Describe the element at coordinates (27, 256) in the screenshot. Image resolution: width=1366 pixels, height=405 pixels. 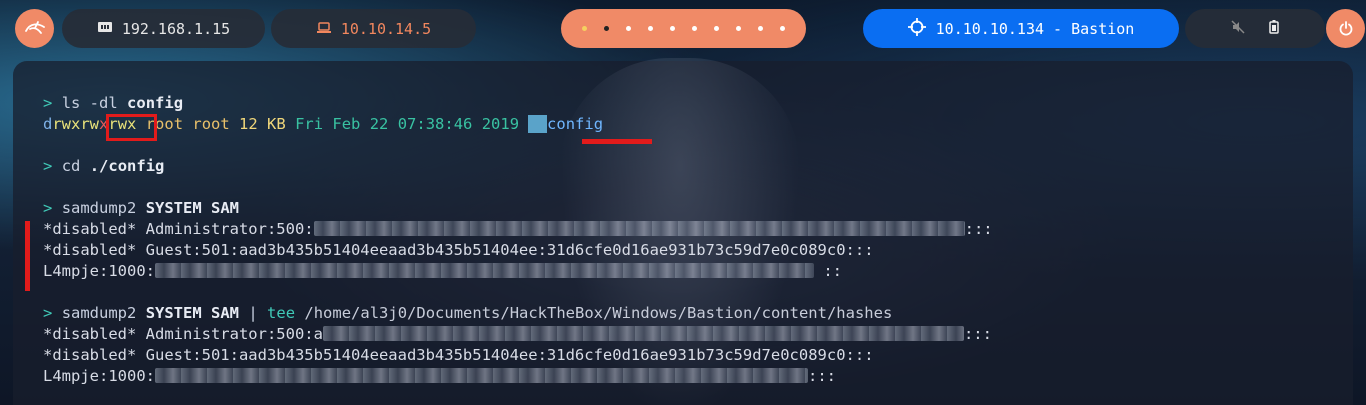
I see `dump-side-marker` at that location.